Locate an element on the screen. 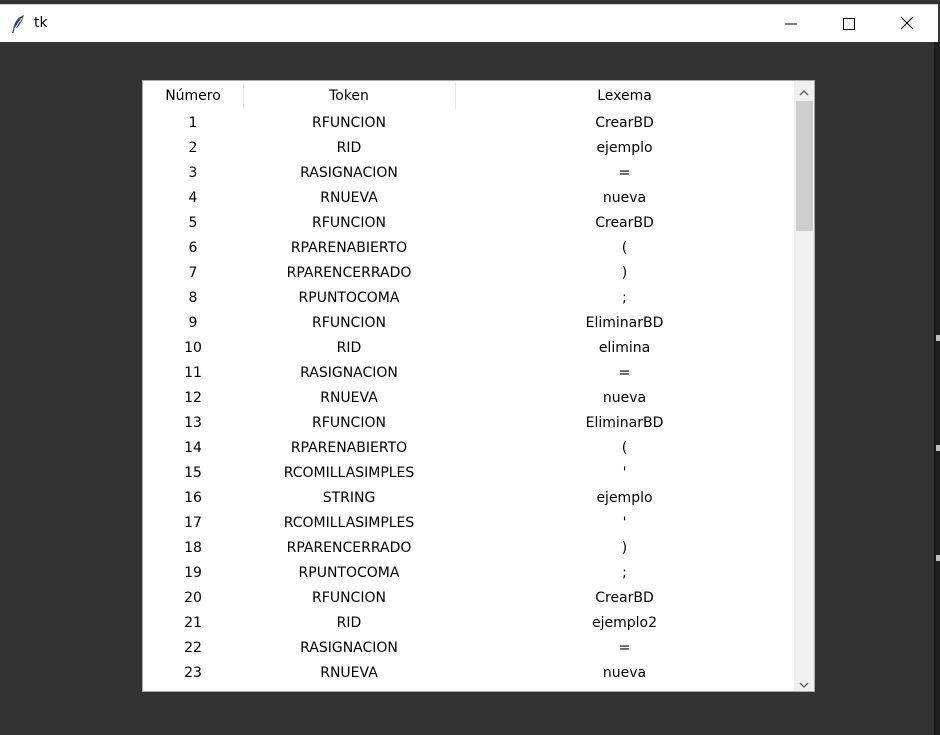  title-bar: tk is located at coordinates (469, 23).